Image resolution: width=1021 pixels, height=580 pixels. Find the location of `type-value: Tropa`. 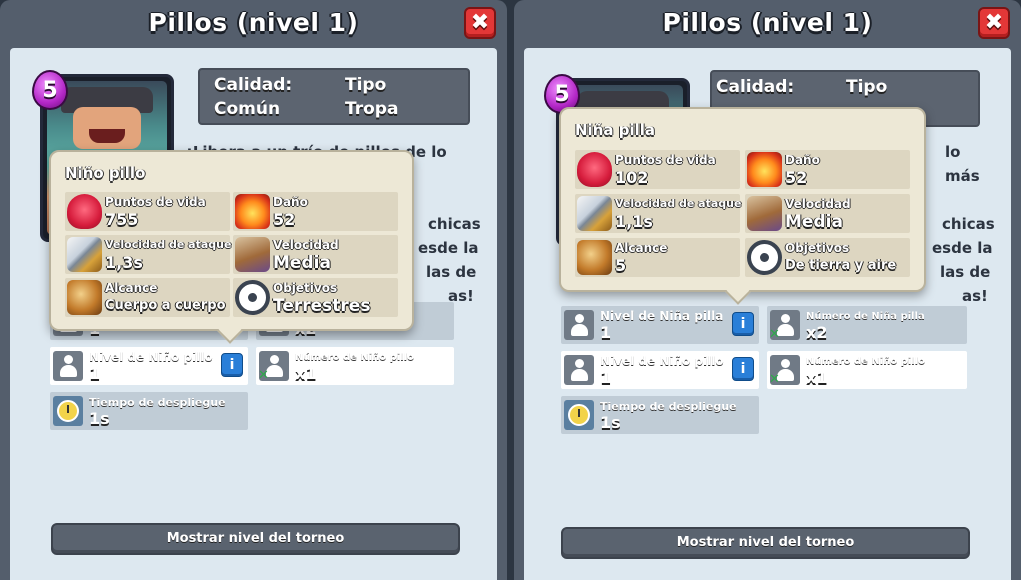

type-value: Tropa is located at coordinates (372, 109).